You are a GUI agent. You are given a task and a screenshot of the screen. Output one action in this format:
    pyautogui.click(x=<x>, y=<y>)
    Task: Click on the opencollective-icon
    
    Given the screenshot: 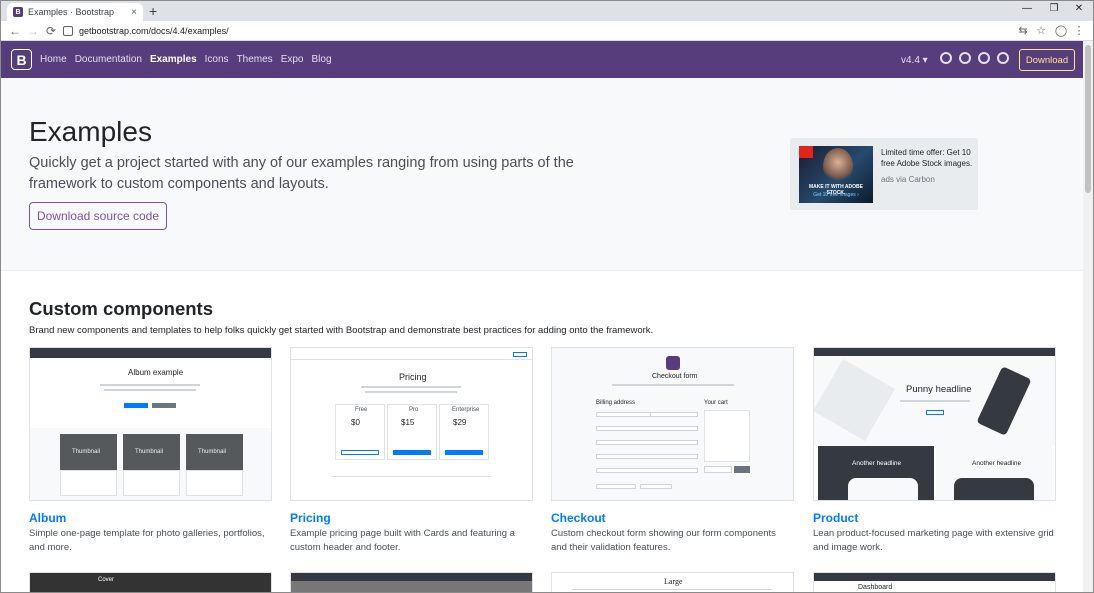 What is the action you would take?
    pyautogui.click(x=1003, y=58)
    